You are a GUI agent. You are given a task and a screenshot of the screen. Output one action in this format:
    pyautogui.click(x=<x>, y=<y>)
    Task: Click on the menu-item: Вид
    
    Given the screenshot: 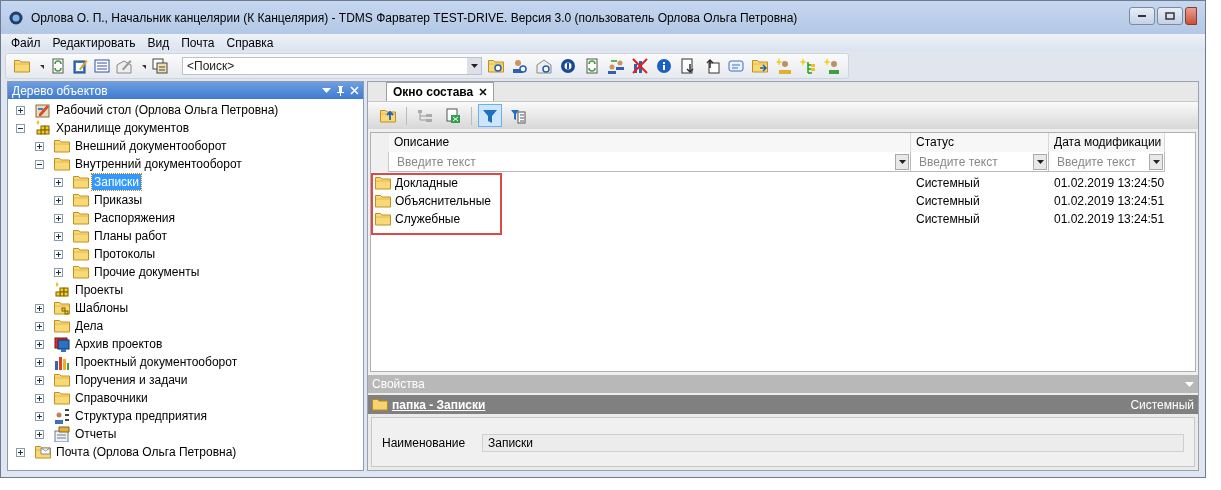 What is the action you would take?
    pyautogui.click(x=158, y=42)
    